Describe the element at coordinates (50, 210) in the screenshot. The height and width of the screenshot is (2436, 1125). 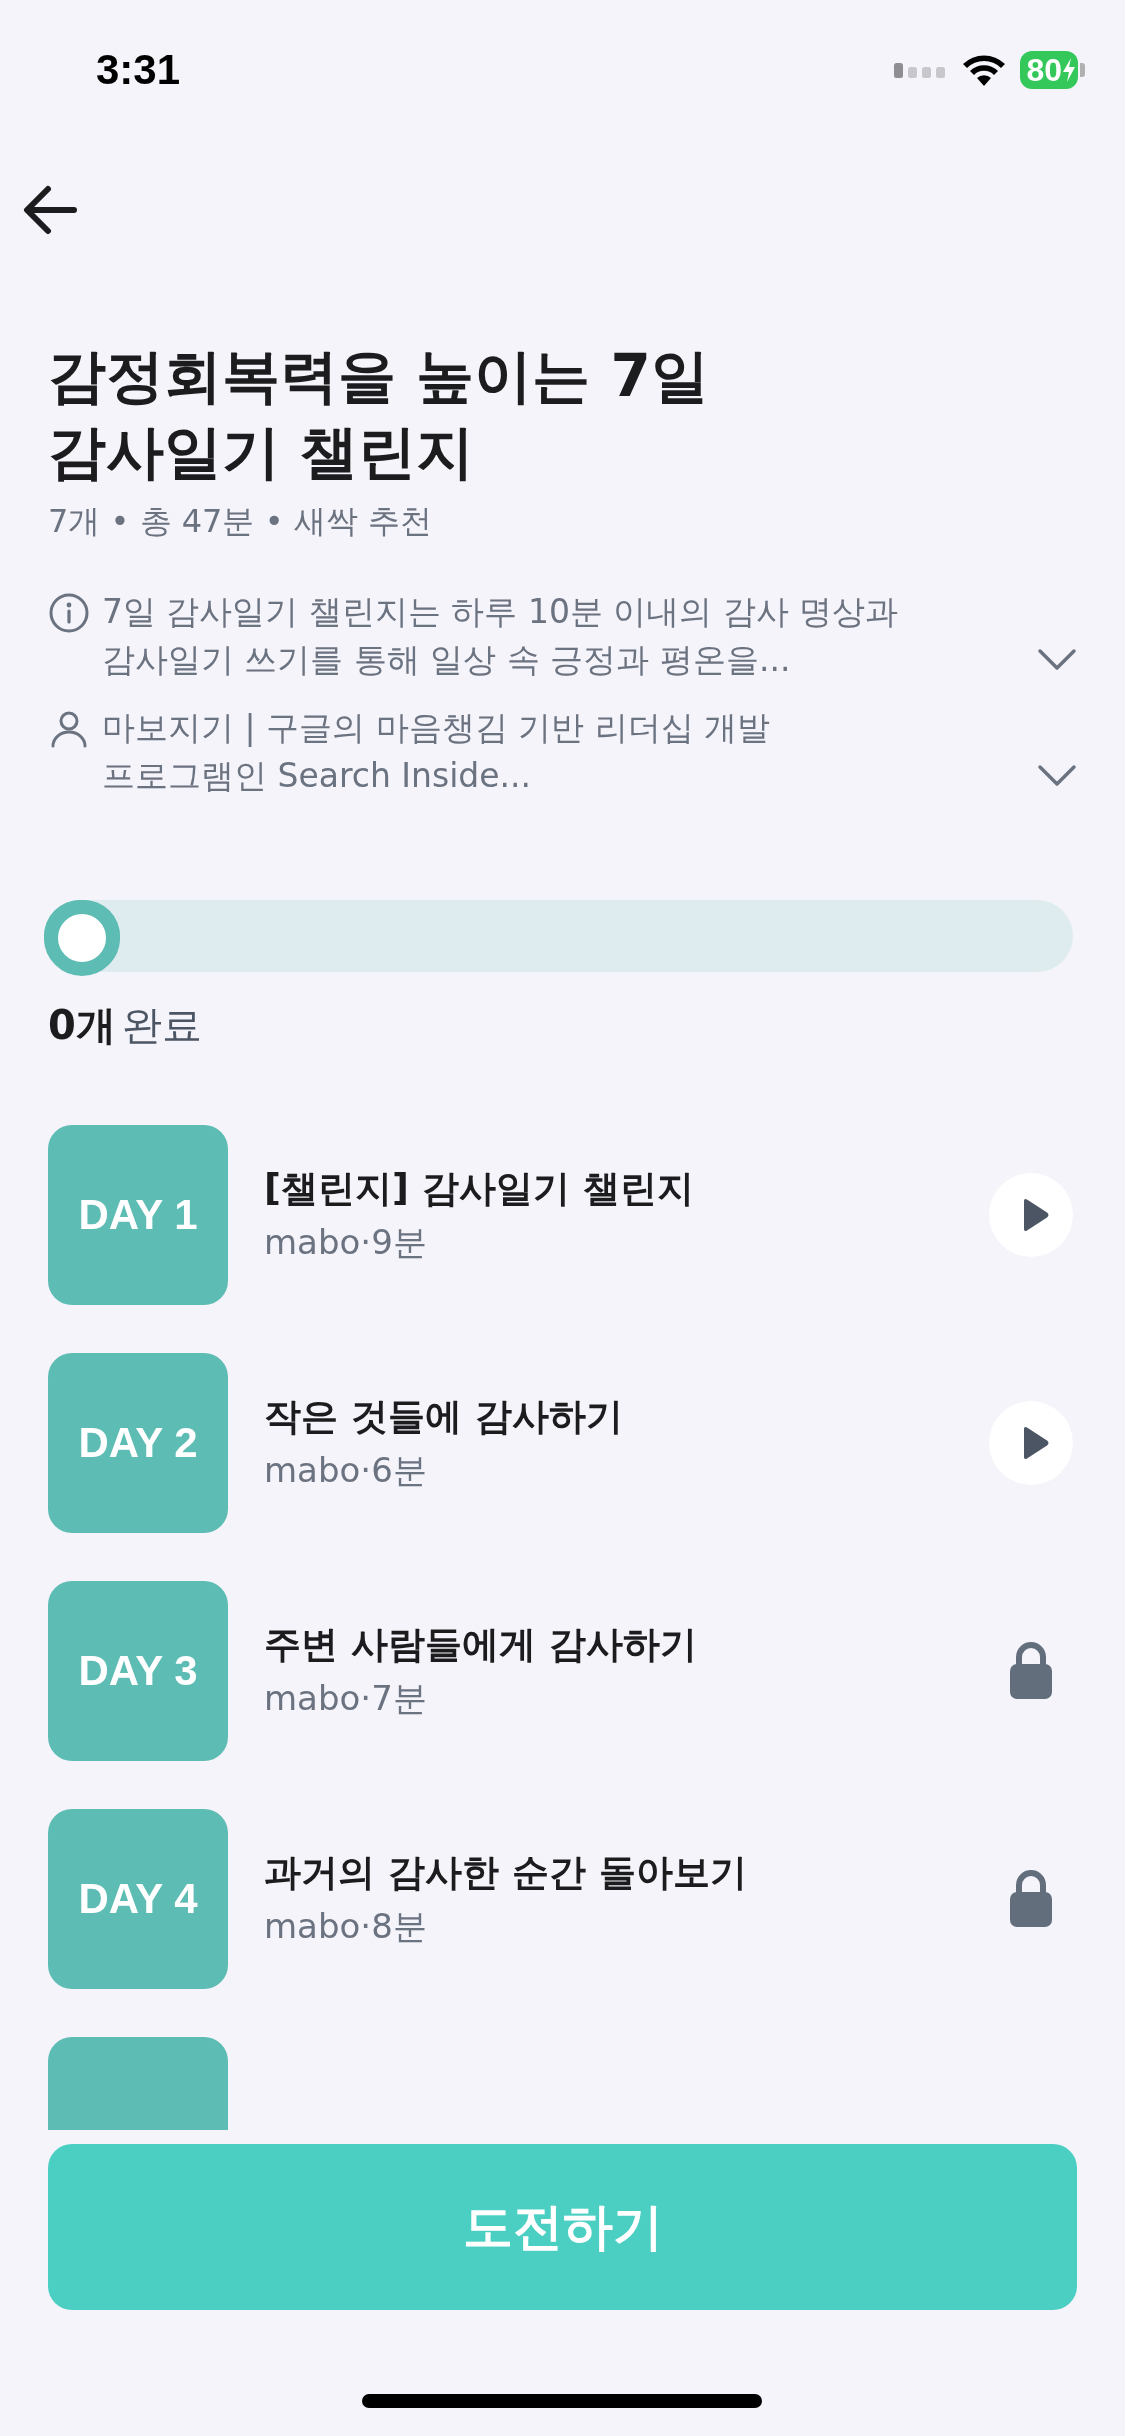
I see `back-arrow-icon` at that location.